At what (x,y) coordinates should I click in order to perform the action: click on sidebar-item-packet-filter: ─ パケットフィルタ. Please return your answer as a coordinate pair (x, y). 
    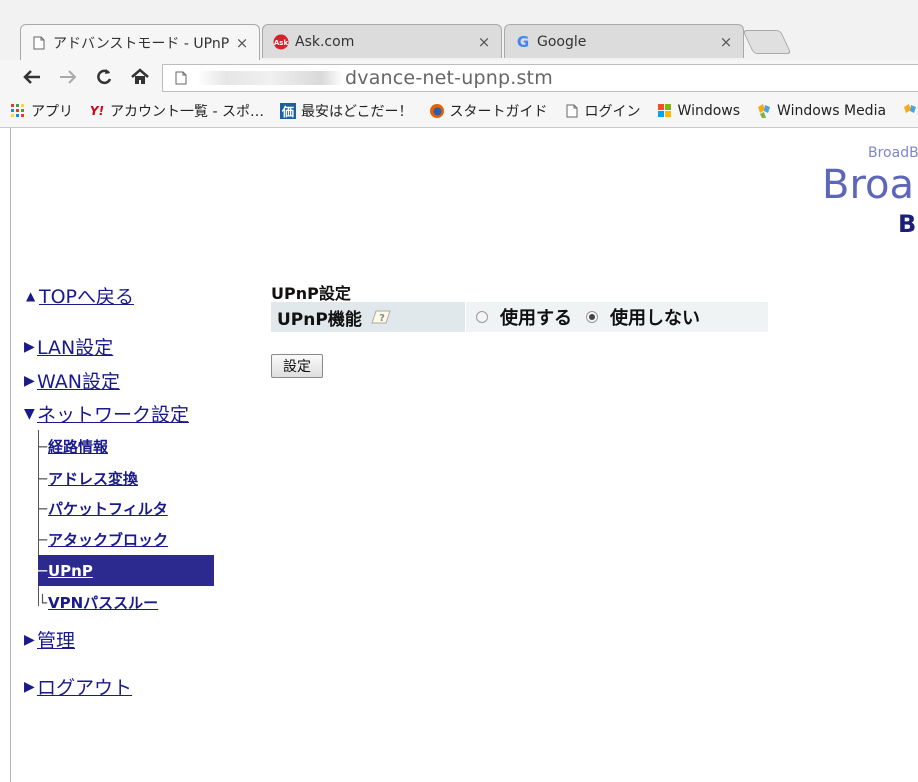
    Looking at the image, I should click on (103, 508).